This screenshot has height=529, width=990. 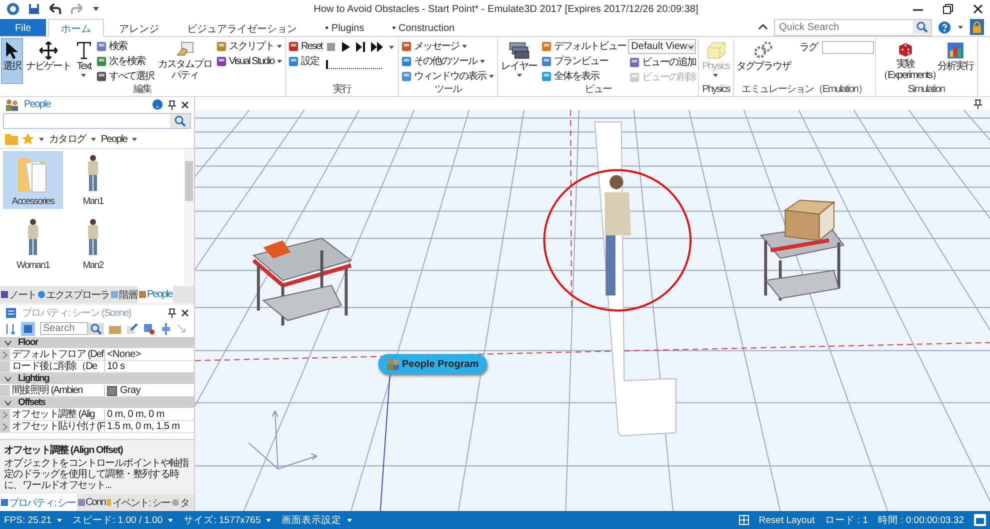 I want to click on ribbon-button: Visual Studio, so click(x=249, y=61).